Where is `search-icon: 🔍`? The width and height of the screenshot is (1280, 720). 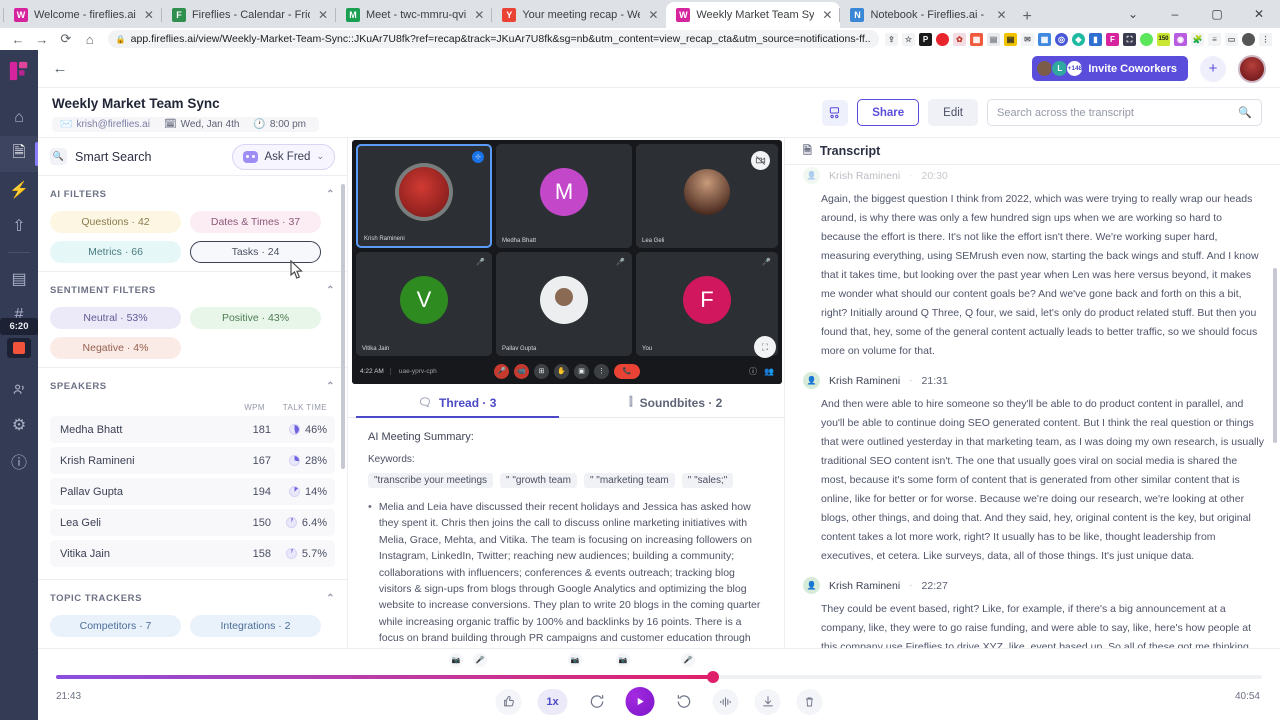 search-icon: 🔍 is located at coordinates (1245, 112).